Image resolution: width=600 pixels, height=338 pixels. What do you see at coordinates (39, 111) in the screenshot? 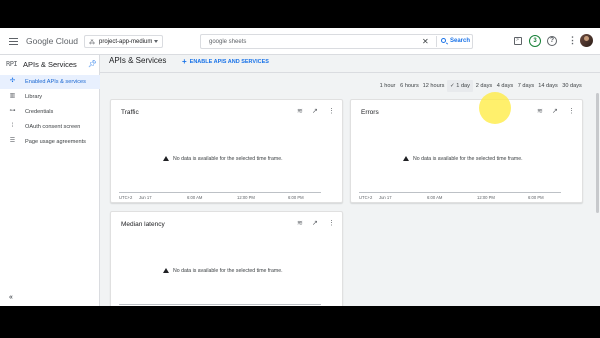
I see `sidebar-item-label: Credentials` at bounding box center [39, 111].